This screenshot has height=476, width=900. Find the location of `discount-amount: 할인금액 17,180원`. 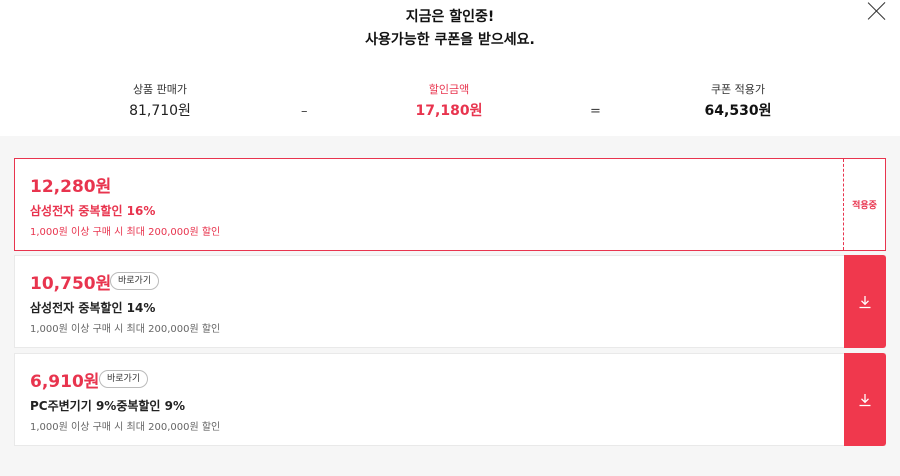

discount-amount: 할인금액 17,180원 is located at coordinates (449, 101).